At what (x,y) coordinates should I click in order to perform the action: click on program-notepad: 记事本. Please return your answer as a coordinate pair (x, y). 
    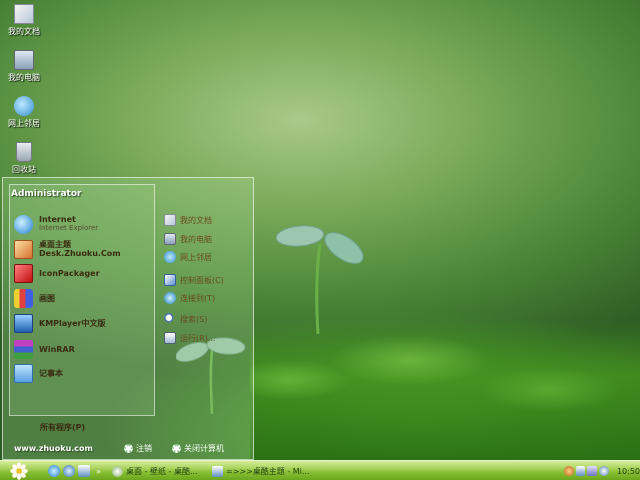
    Looking at the image, I should click on (82, 373).